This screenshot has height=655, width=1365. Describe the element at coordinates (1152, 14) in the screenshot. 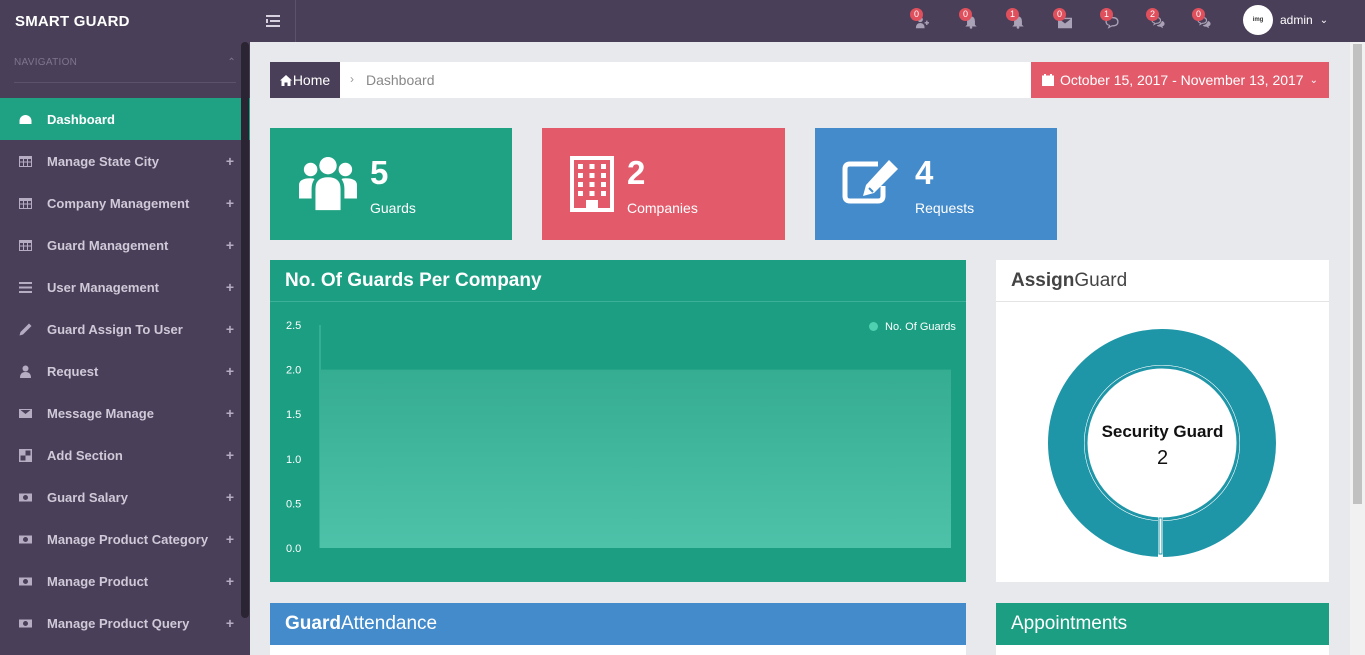

I see `notification-badge: 2` at that location.